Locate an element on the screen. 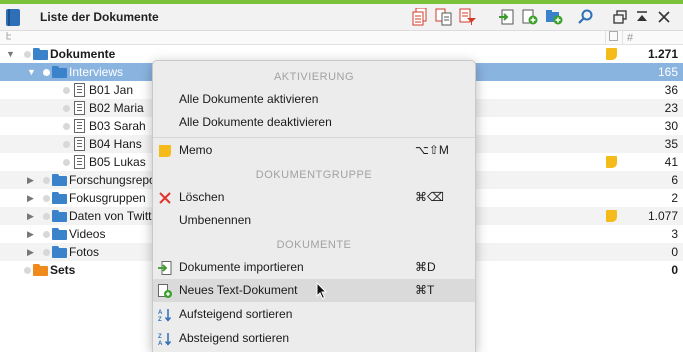 This screenshot has height=352, width=683. menu-shortcut: ⌘T is located at coordinates (425, 290).